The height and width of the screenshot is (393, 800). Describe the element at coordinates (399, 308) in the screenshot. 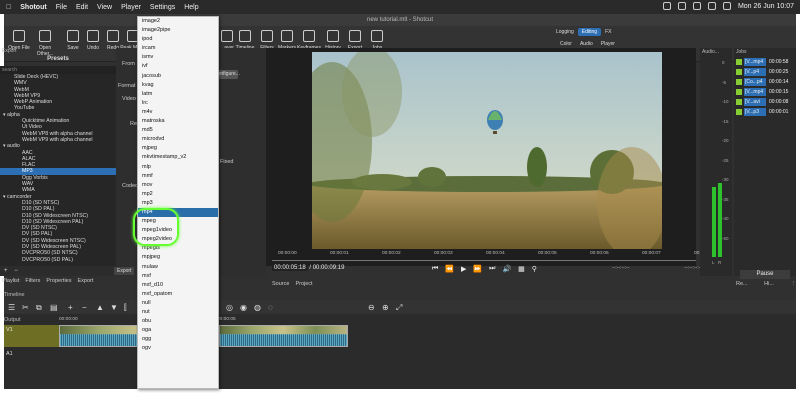

I see `zoom-fit-icon: ⤢` at that location.